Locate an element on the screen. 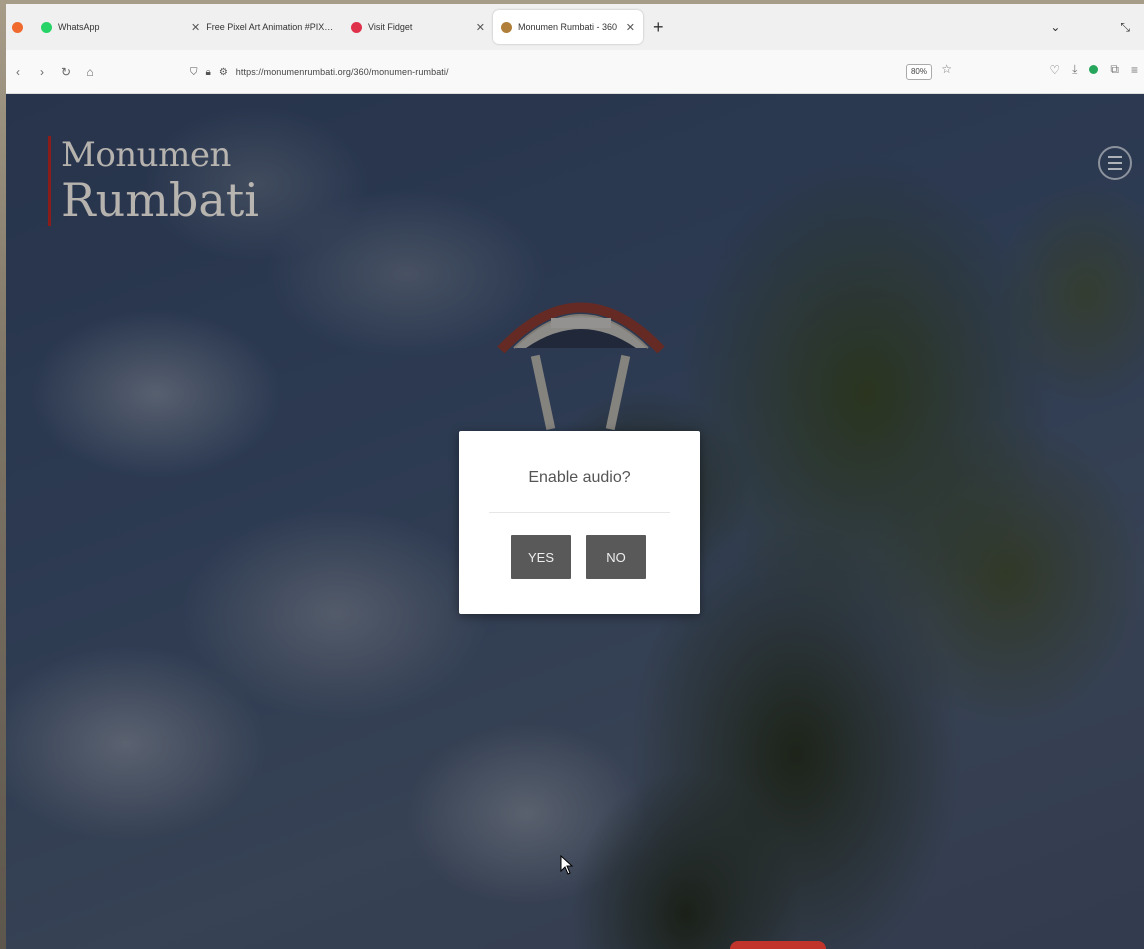  tab-monumen-rumbati: Monumen Rumbati - 360 ✕ is located at coordinates (568, 27).